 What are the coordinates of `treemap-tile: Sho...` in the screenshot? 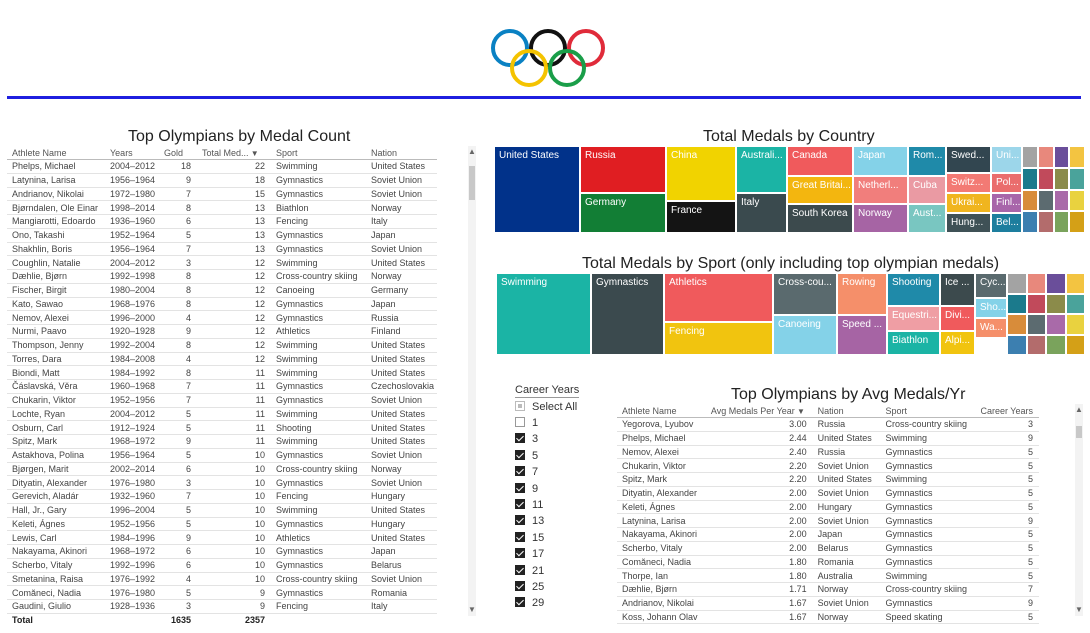 It's located at (991, 308).